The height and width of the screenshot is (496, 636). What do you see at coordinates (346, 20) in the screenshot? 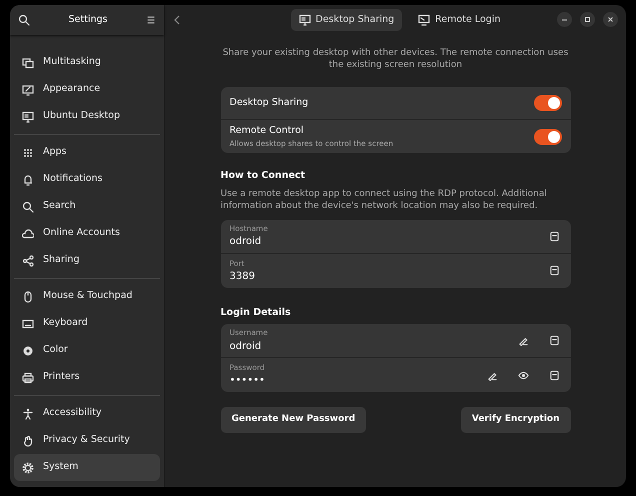
I see `tab: Desktop Sharing` at bounding box center [346, 20].